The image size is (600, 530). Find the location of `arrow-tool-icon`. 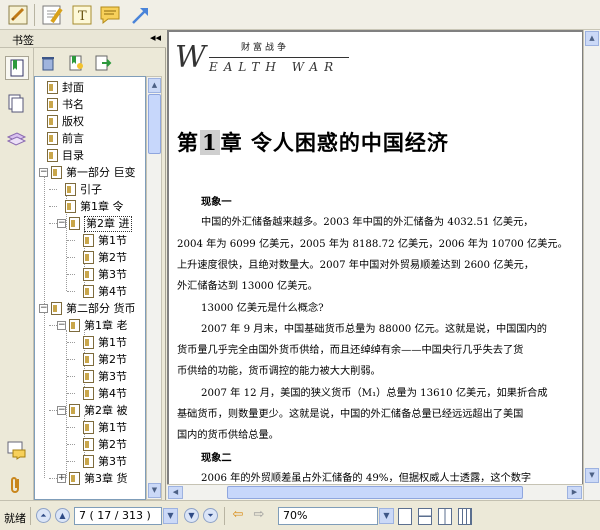

arrow-tool-icon is located at coordinates (140, 15).